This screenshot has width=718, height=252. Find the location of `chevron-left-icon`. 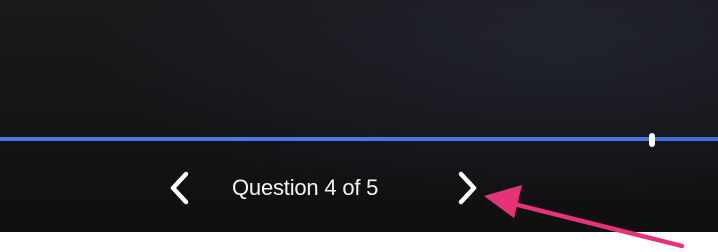

chevron-left-icon is located at coordinates (179, 188).